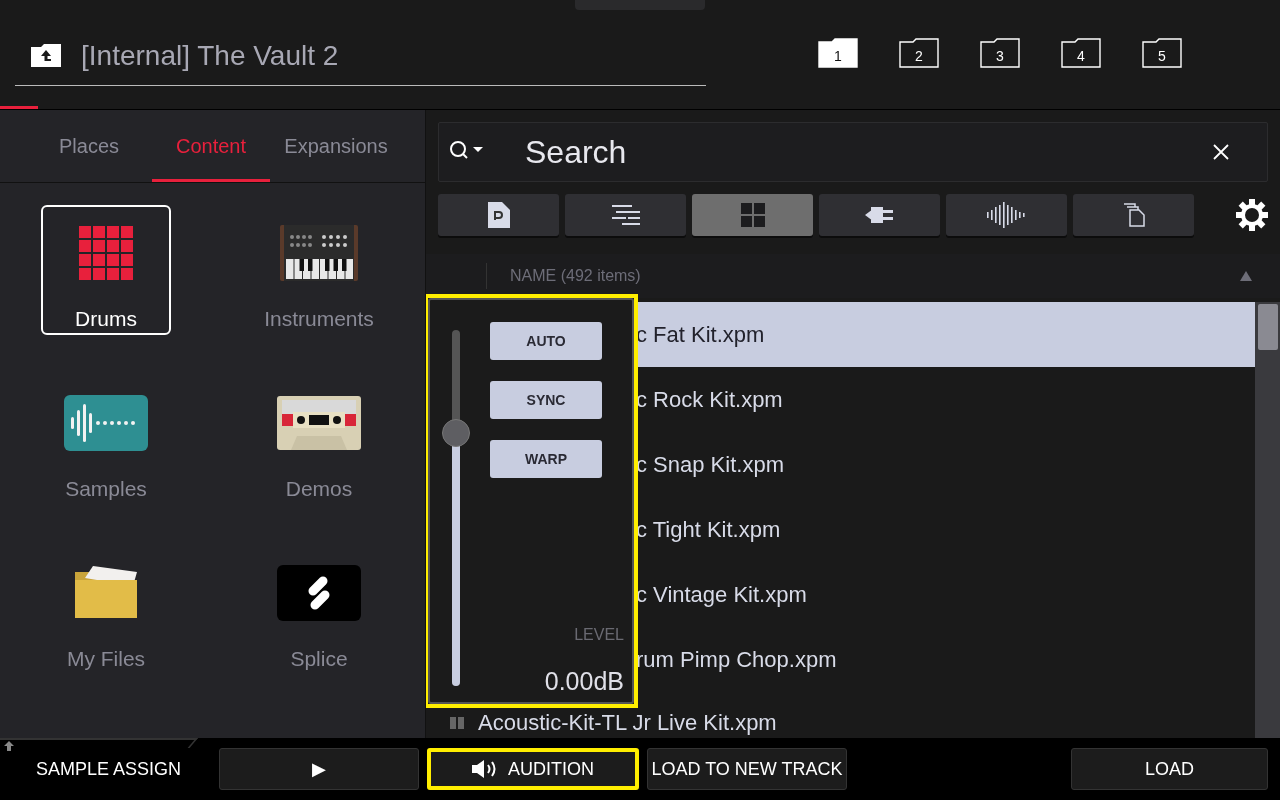 This screenshot has width=1280, height=800. I want to click on lines-icon, so click(625, 215).